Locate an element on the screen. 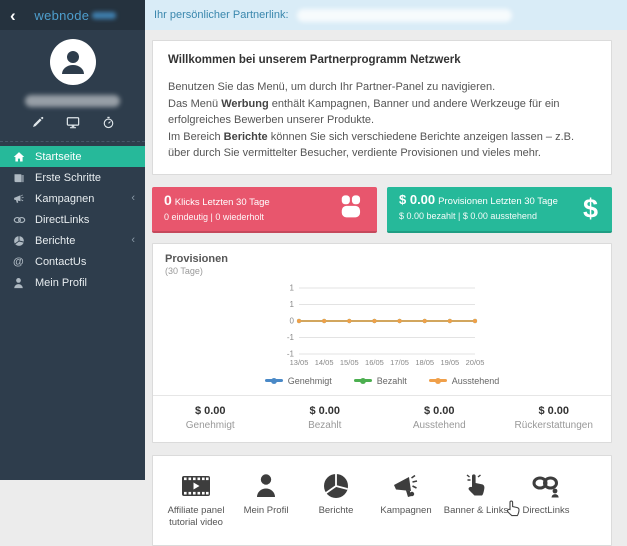 The height and width of the screenshot is (546, 627). legend-item-genehmigt: Genehmigt is located at coordinates (298, 381).